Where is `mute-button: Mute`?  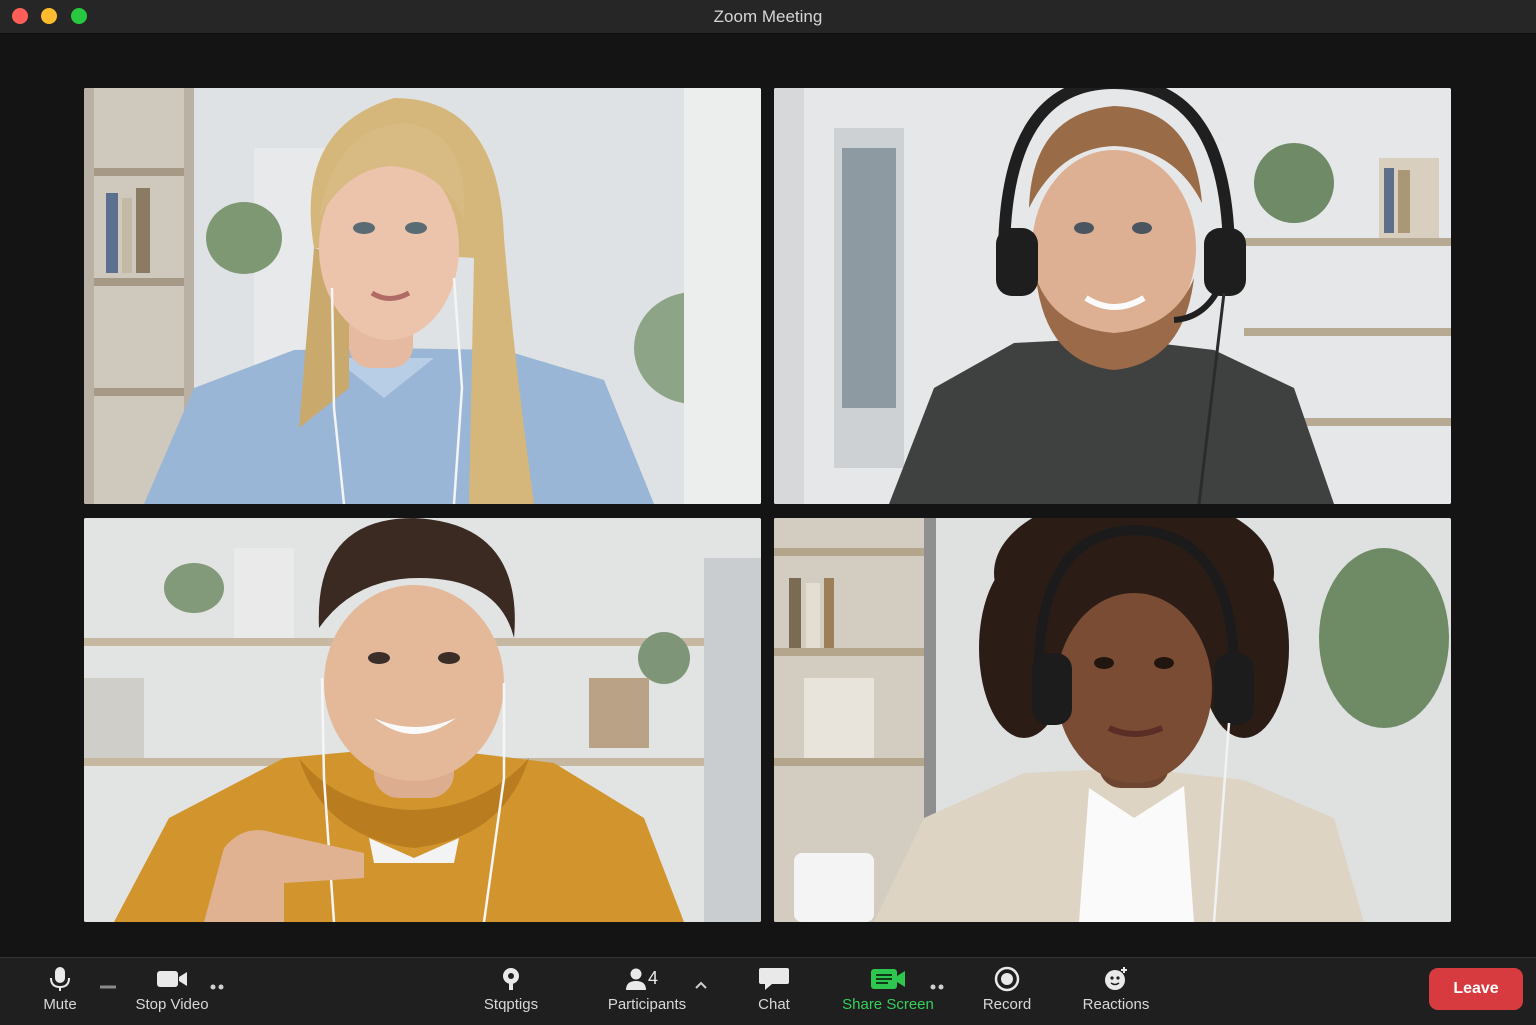
mute-button: Mute is located at coordinates (60, 989).